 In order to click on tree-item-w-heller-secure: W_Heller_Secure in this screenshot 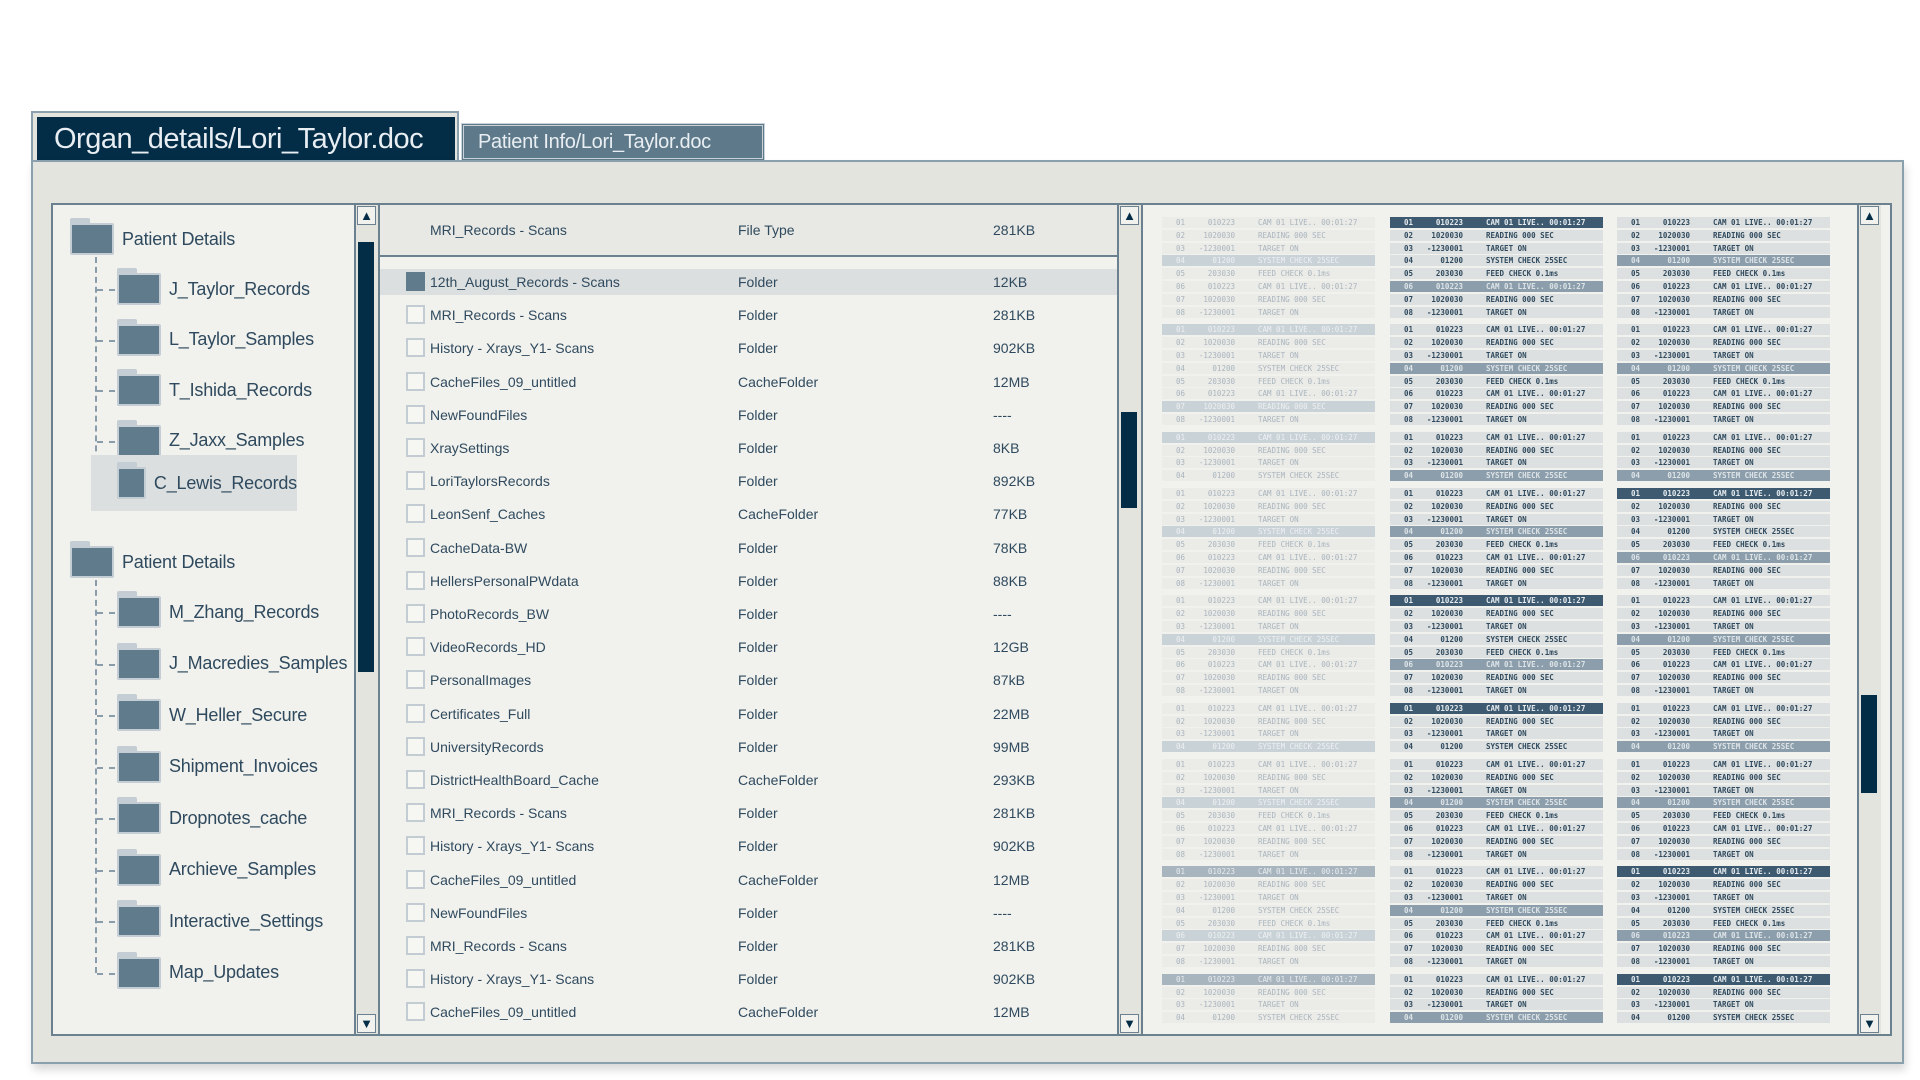, I will do `click(212, 714)`.